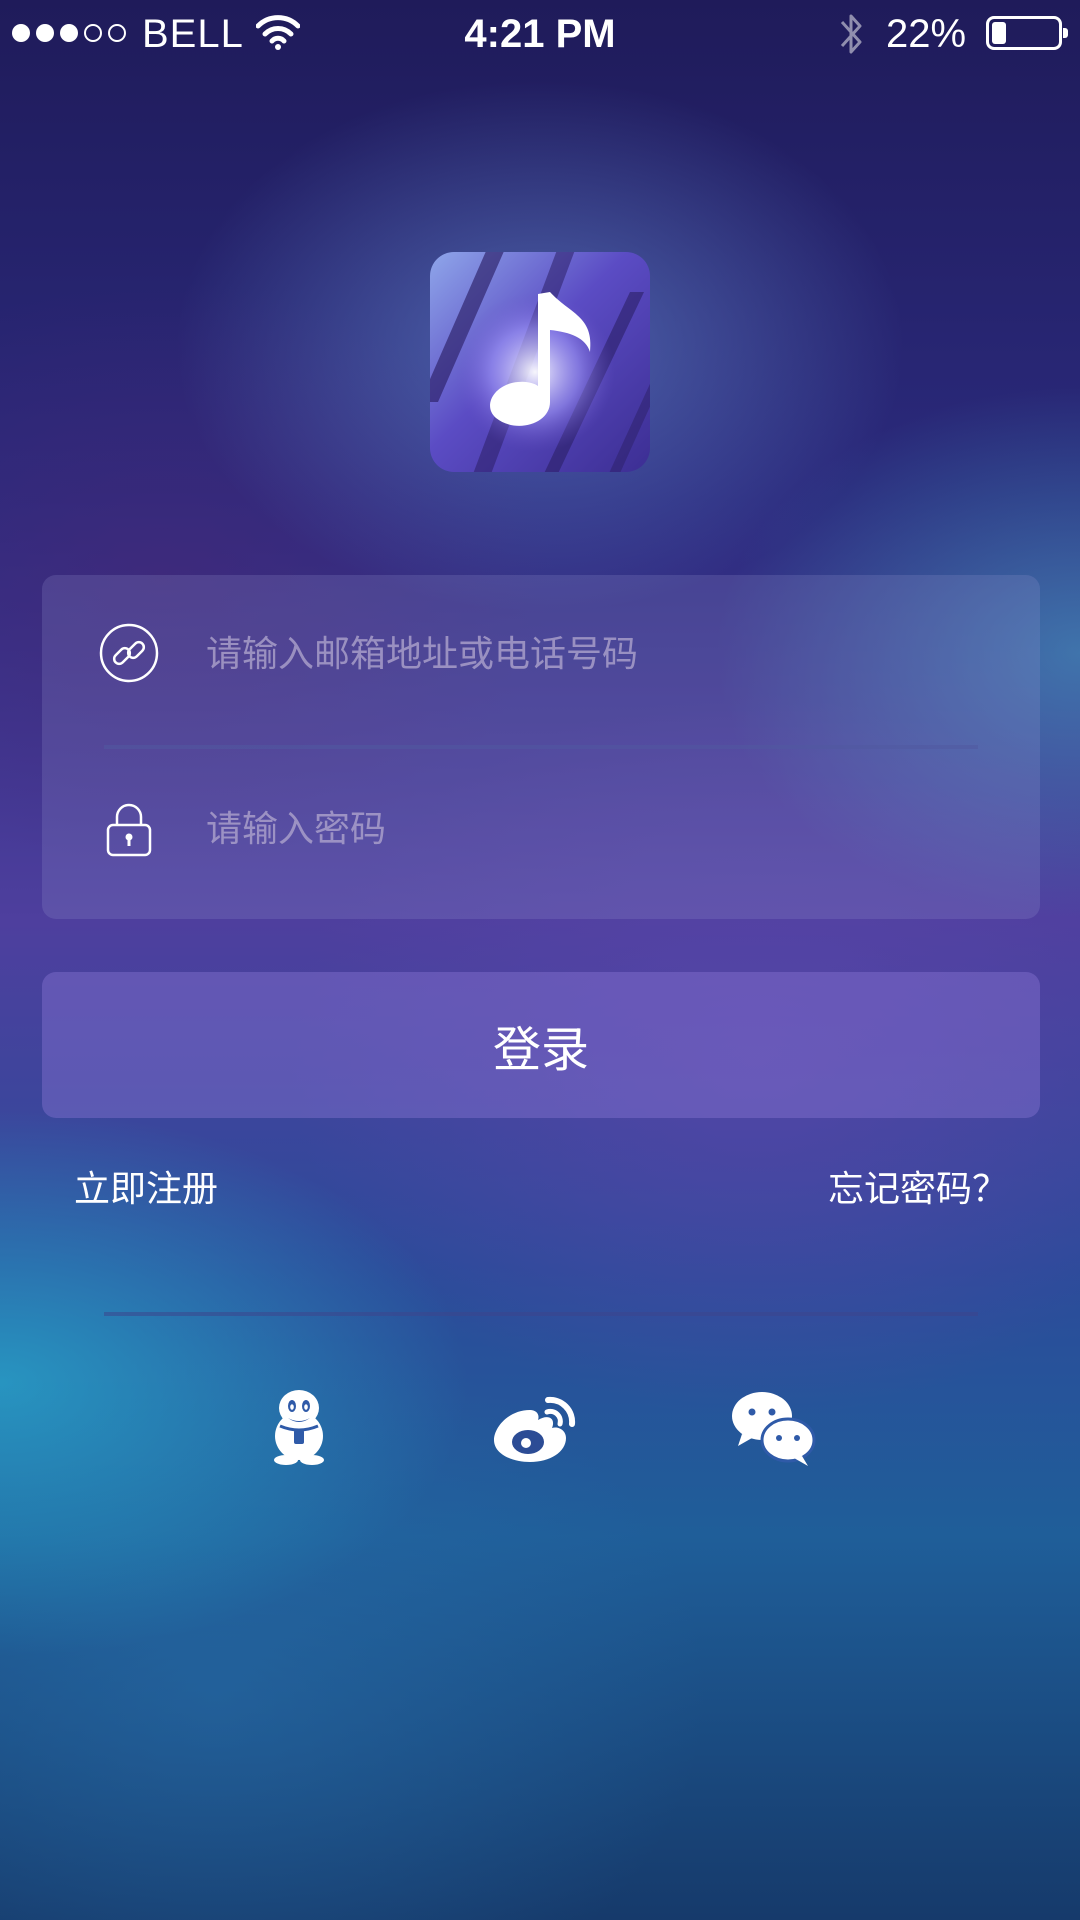  Describe the element at coordinates (918, 1190) in the screenshot. I see `forgot-password-link: 忘记密码？` at that location.